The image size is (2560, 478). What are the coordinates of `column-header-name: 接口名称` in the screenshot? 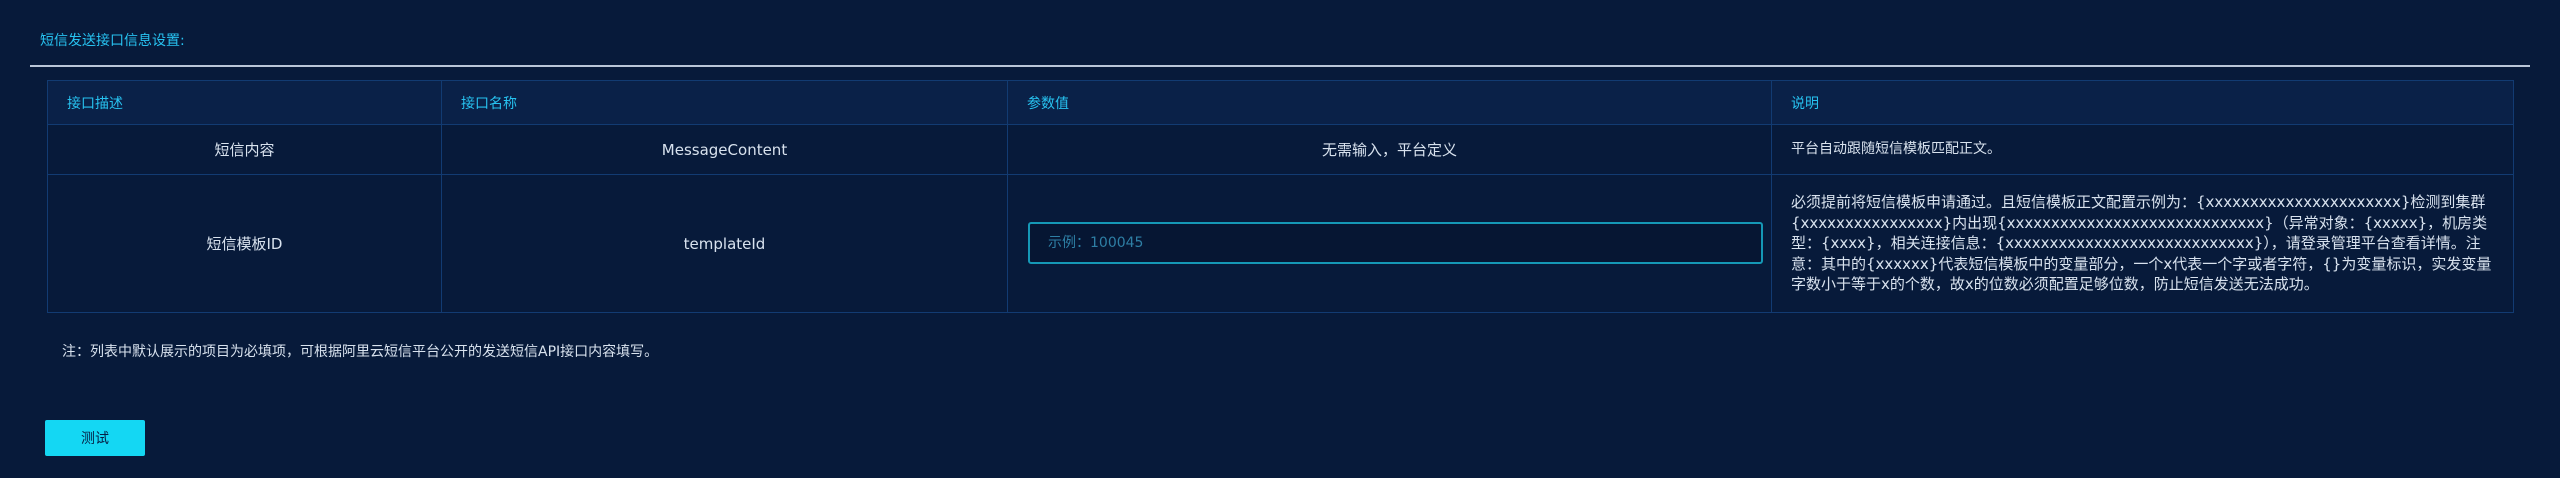 It's located at (724, 102).